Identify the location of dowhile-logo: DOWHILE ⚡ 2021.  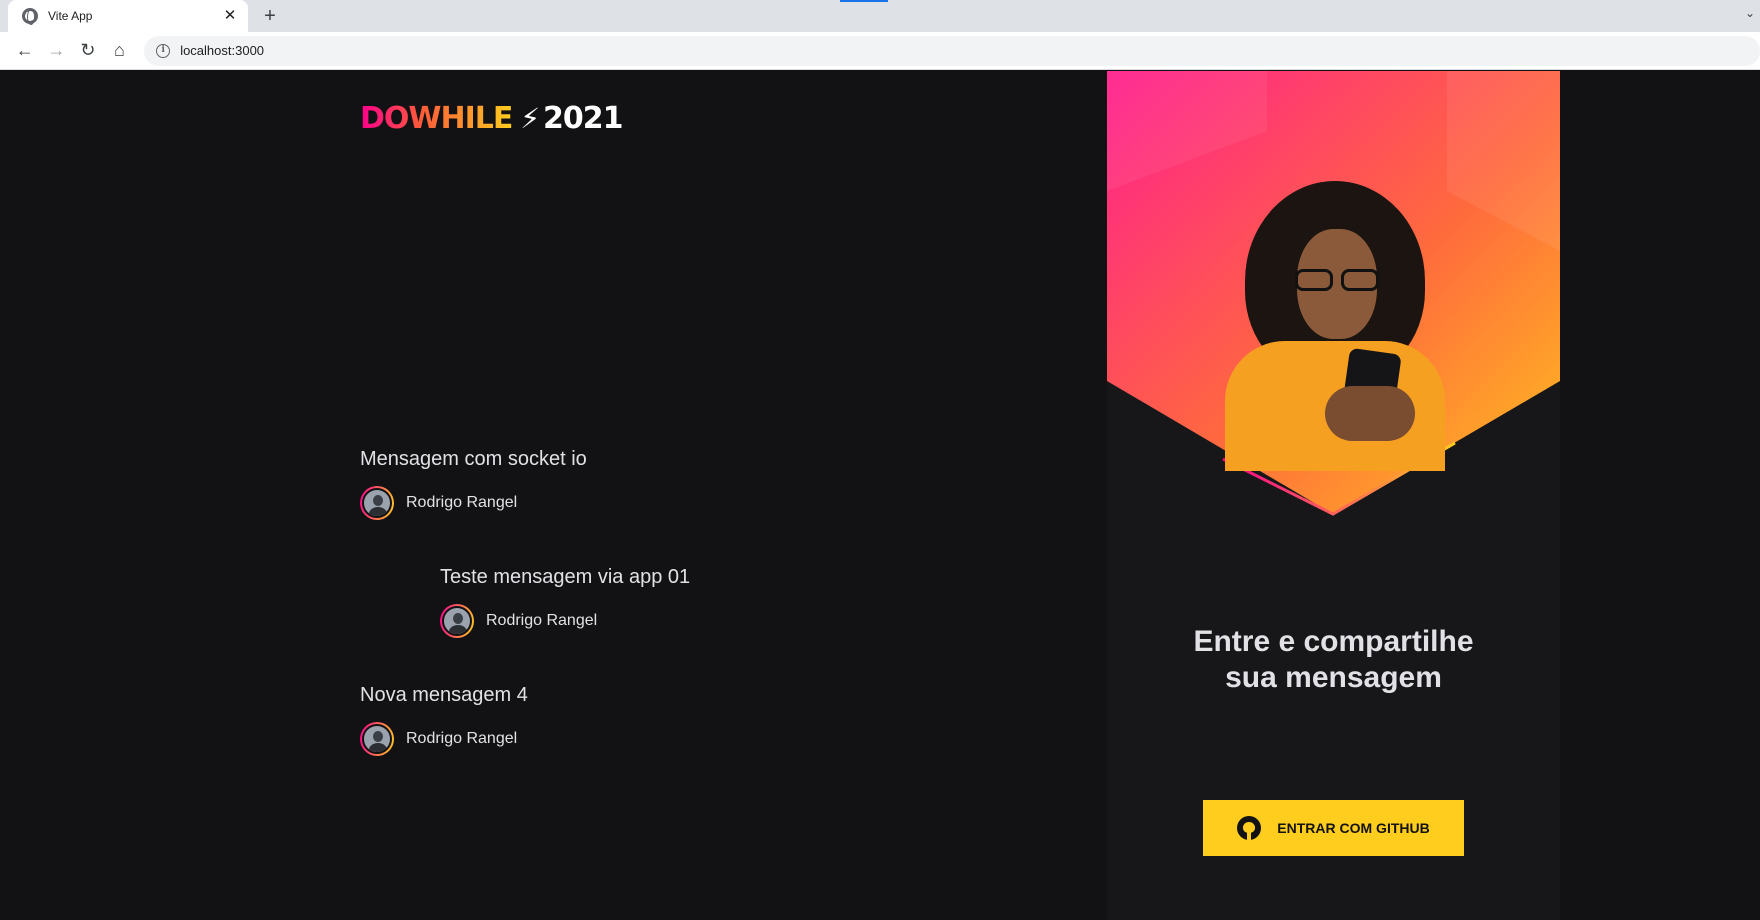
(492, 118).